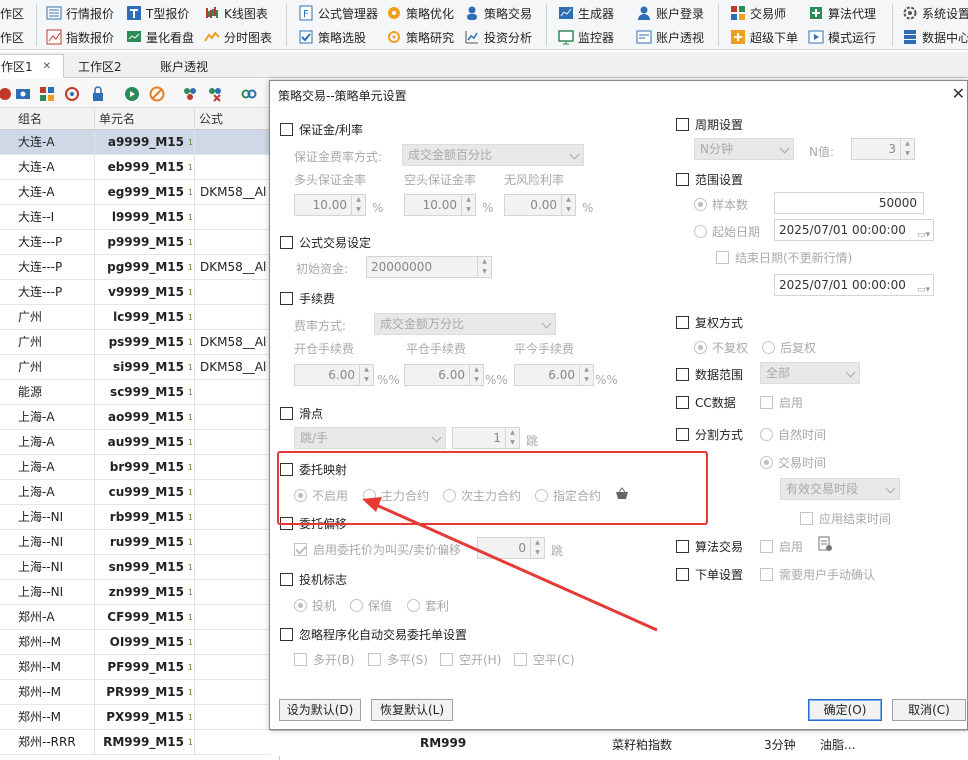 This screenshot has height=760, width=968. What do you see at coordinates (372, 504) in the screenshot?
I see `arrow-head` at bounding box center [372, 504].